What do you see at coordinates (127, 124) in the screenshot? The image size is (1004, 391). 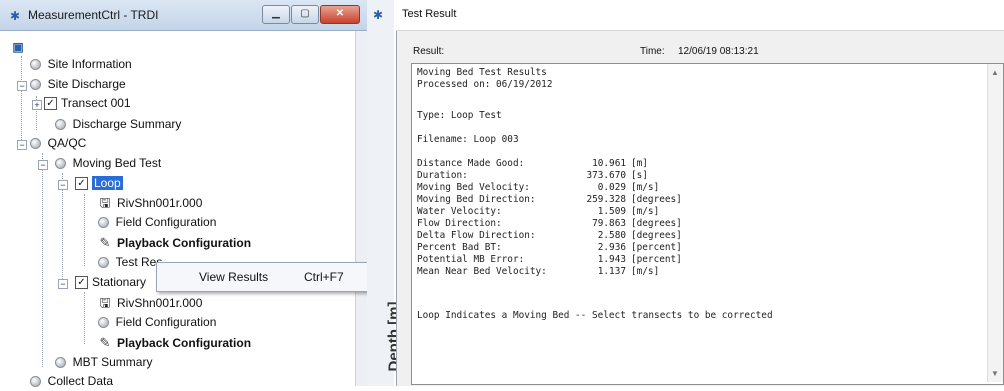 I see `tree-item-label: Discharge Summary` at bounding box center [127, 124].